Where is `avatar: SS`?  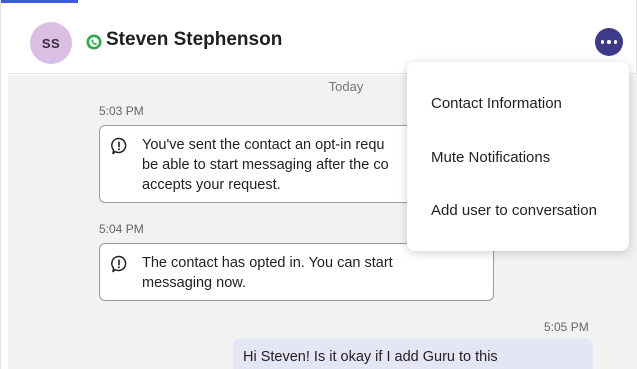
avatar: SS is located at coordinates (51, 43).